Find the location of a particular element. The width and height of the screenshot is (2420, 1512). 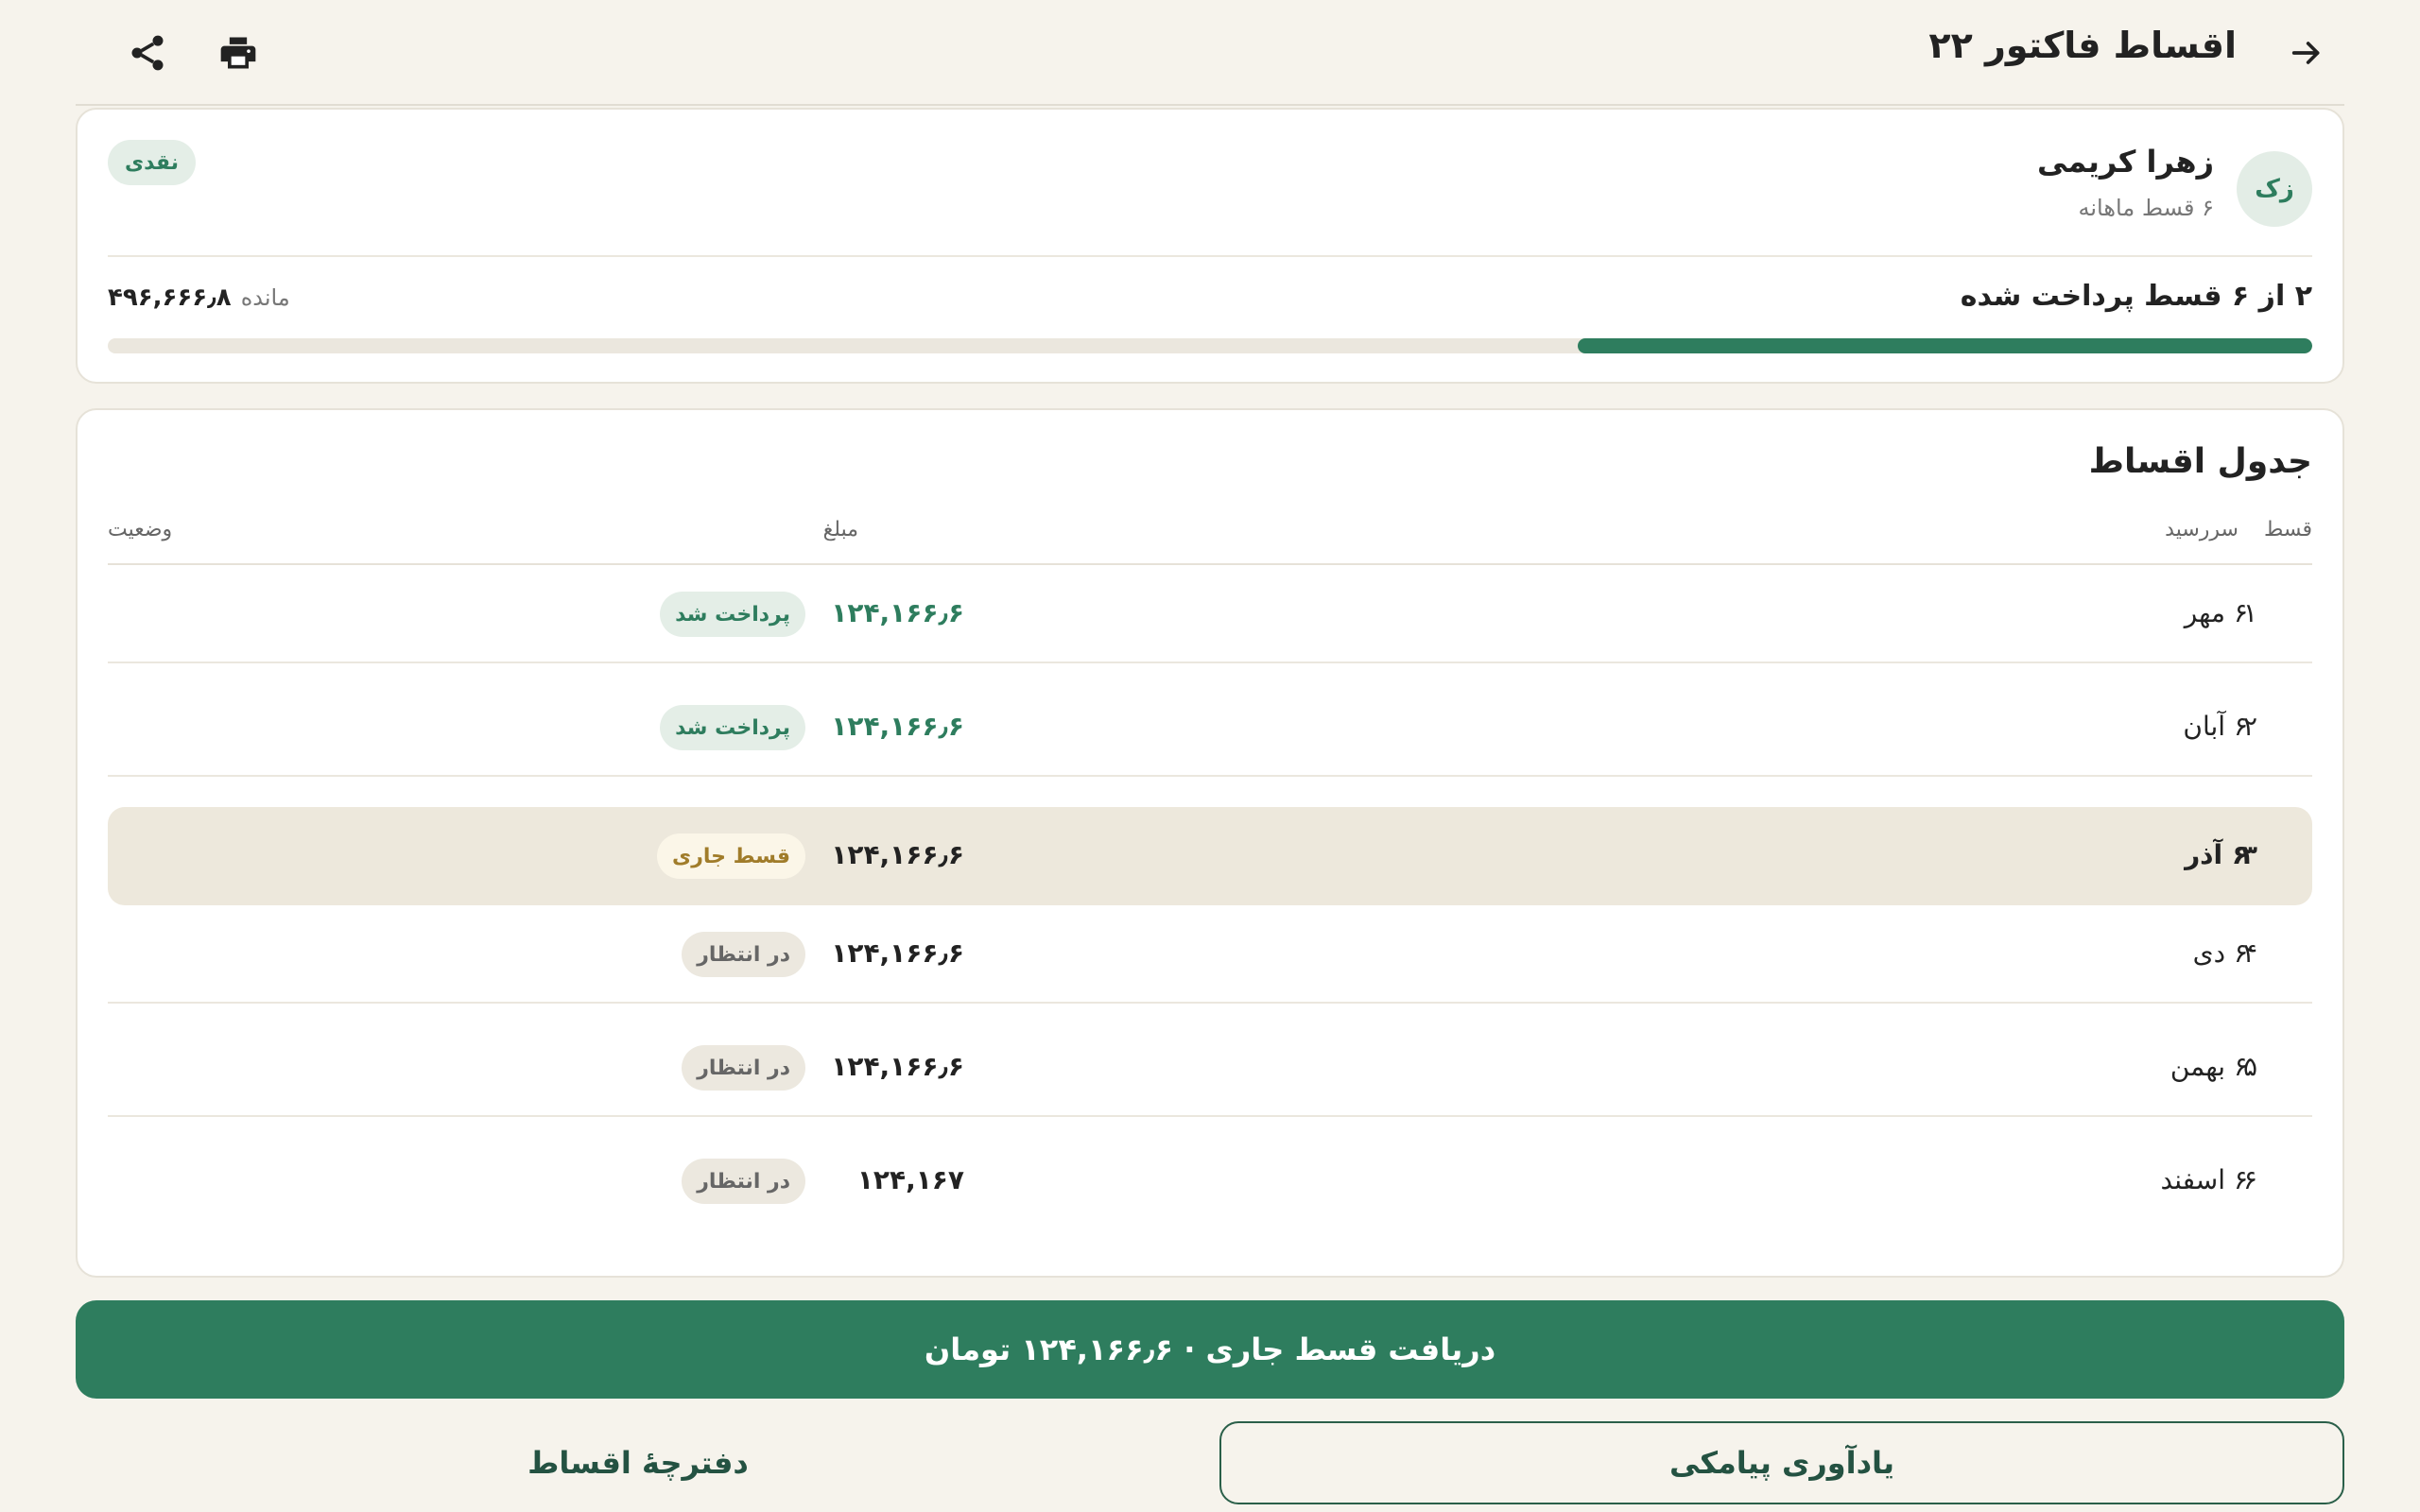

installment-plan: ۶ قسط ماهانه is located at coordinates (2146, 208).